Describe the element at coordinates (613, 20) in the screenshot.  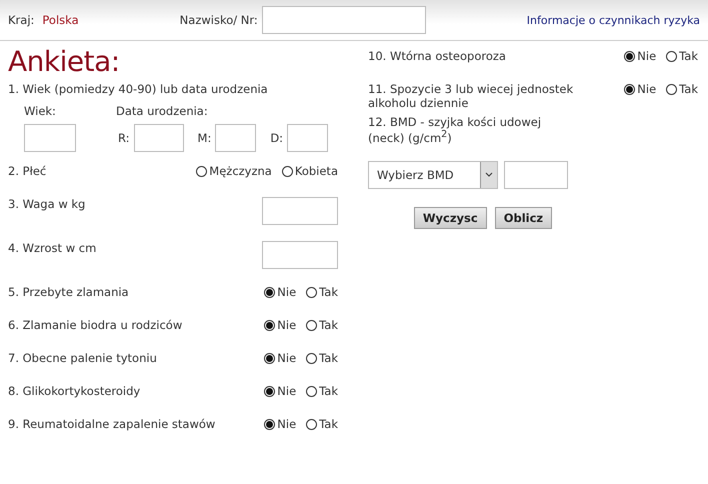
I see `risk-info-link: Informacje o czynnikach ryzyka` at that location.